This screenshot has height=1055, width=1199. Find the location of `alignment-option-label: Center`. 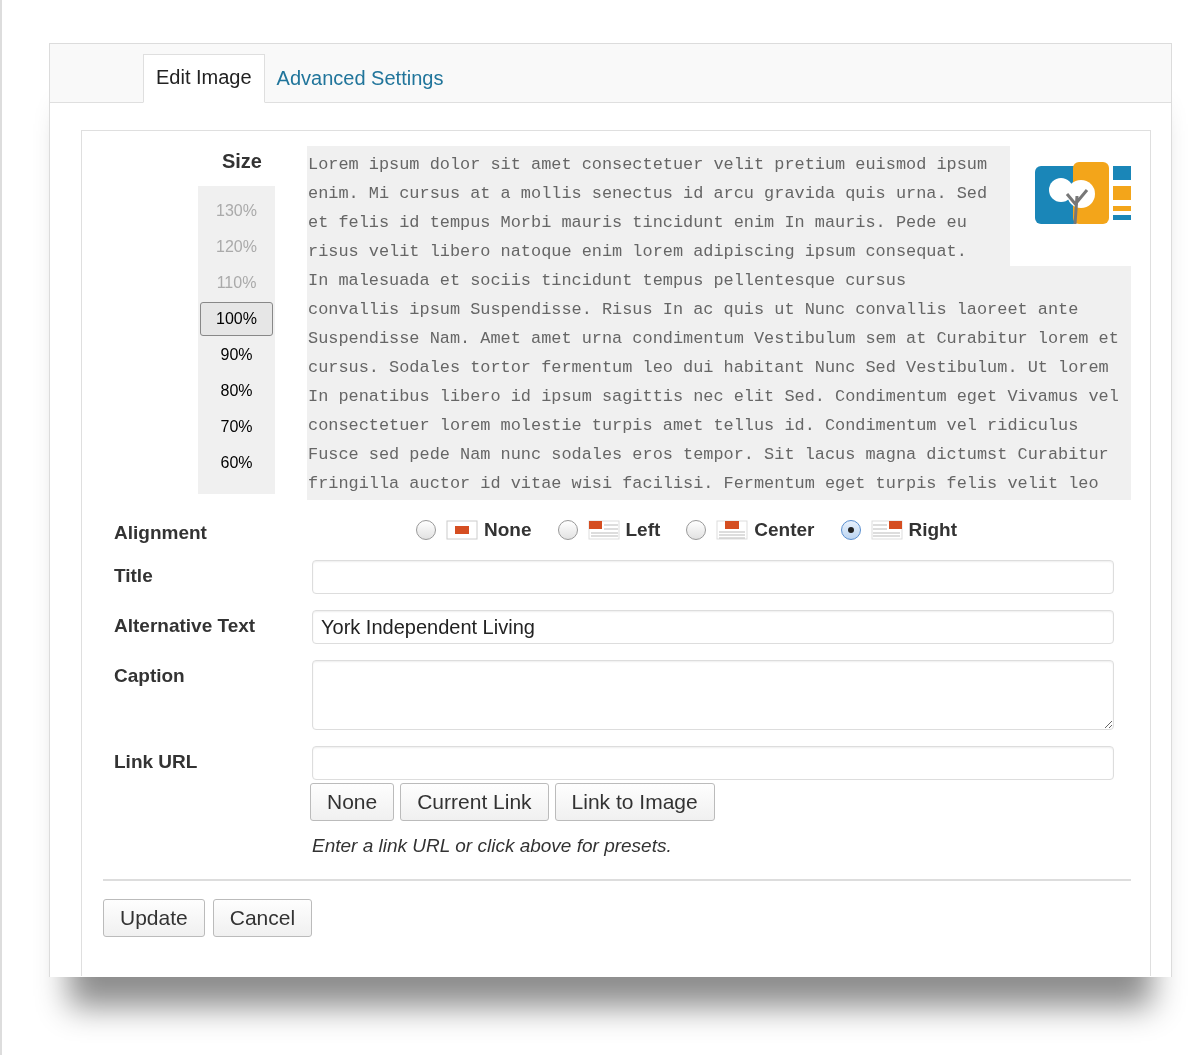

alignment-option-label: Center is located at coordinates (784, 530).